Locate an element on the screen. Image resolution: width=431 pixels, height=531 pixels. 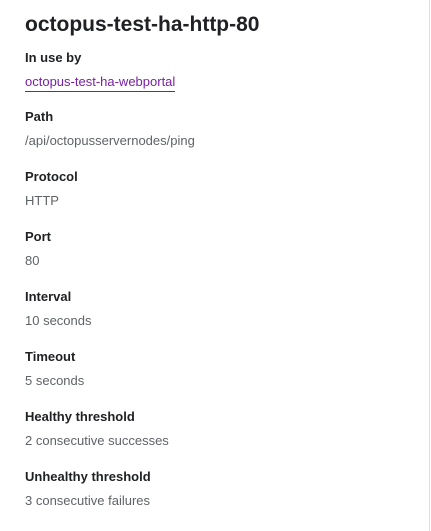
in-use-by-label: In use by is located at coordinates (53, 57).